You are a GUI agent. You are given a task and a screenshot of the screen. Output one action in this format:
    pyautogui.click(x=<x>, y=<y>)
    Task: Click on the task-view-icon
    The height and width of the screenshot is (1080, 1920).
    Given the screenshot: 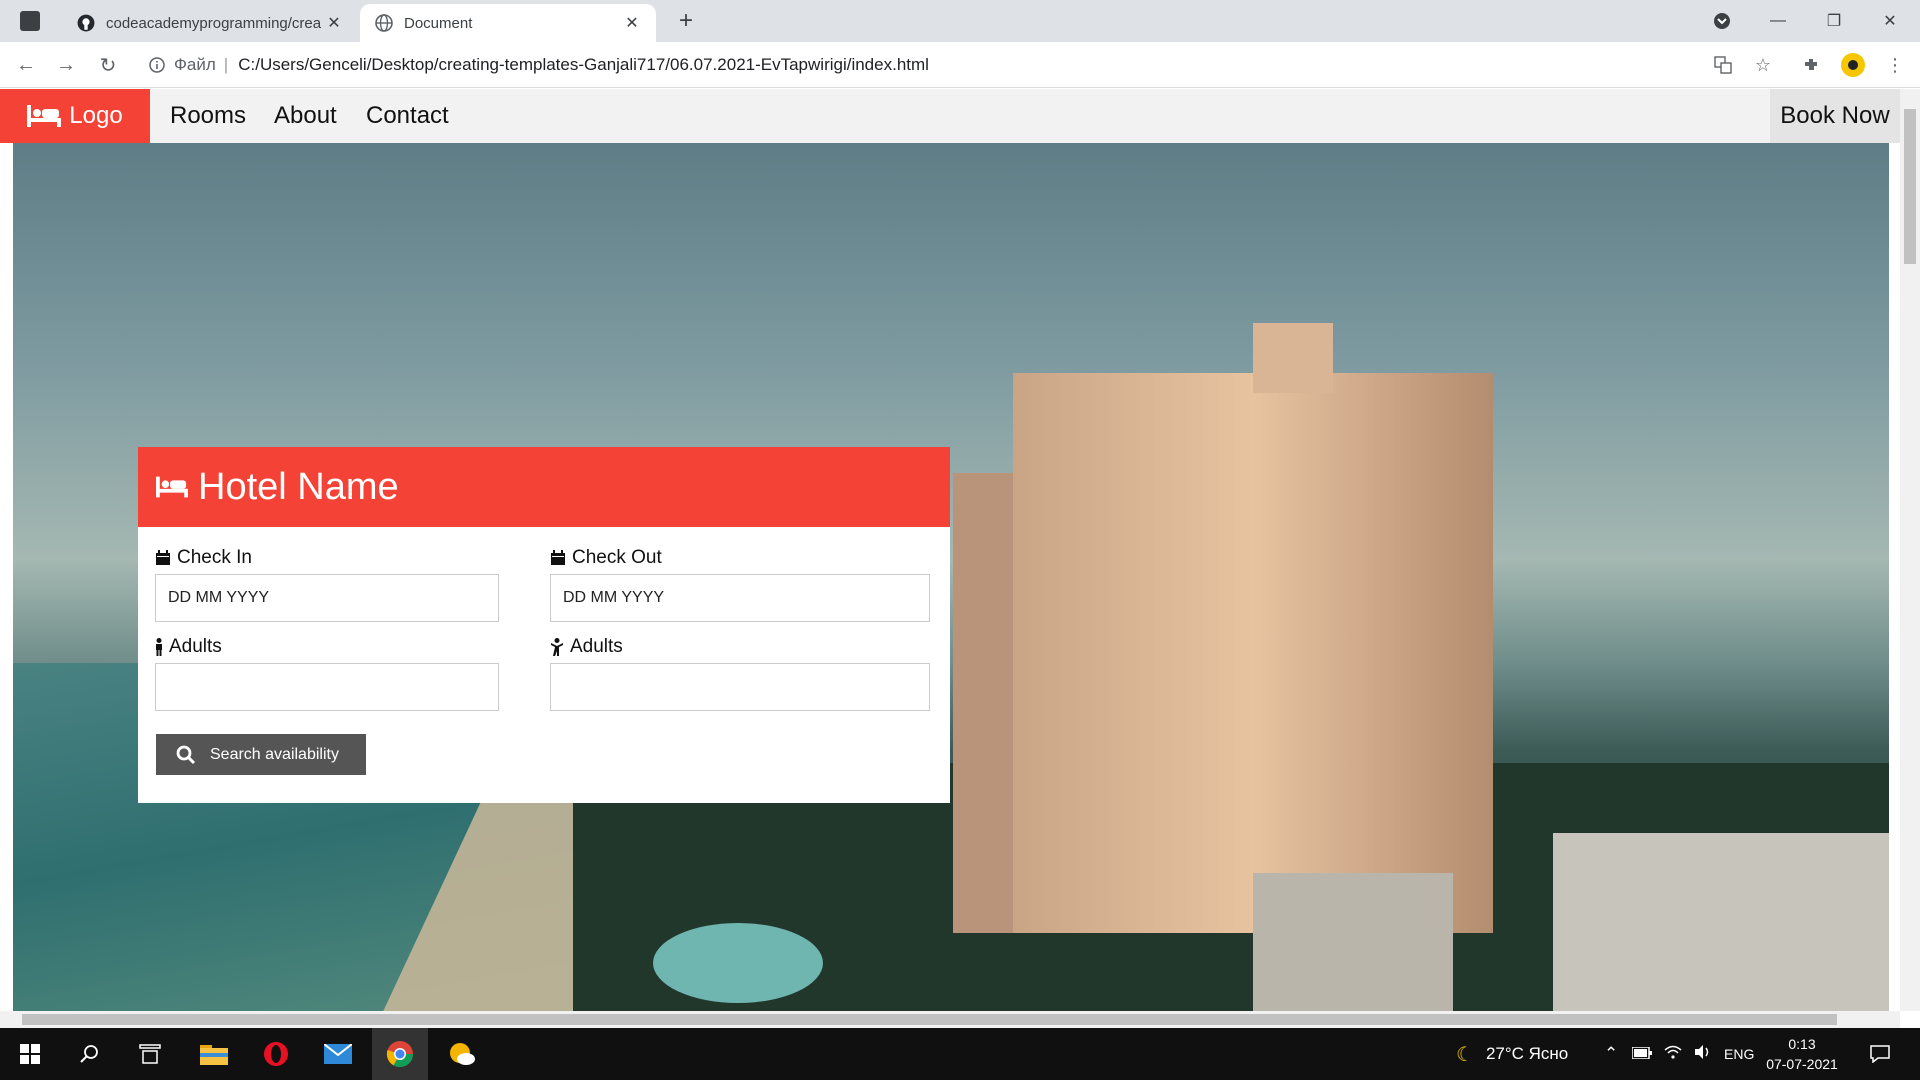 What is the action you would take?
    pyautogui.click(x=150, y=1054)
    